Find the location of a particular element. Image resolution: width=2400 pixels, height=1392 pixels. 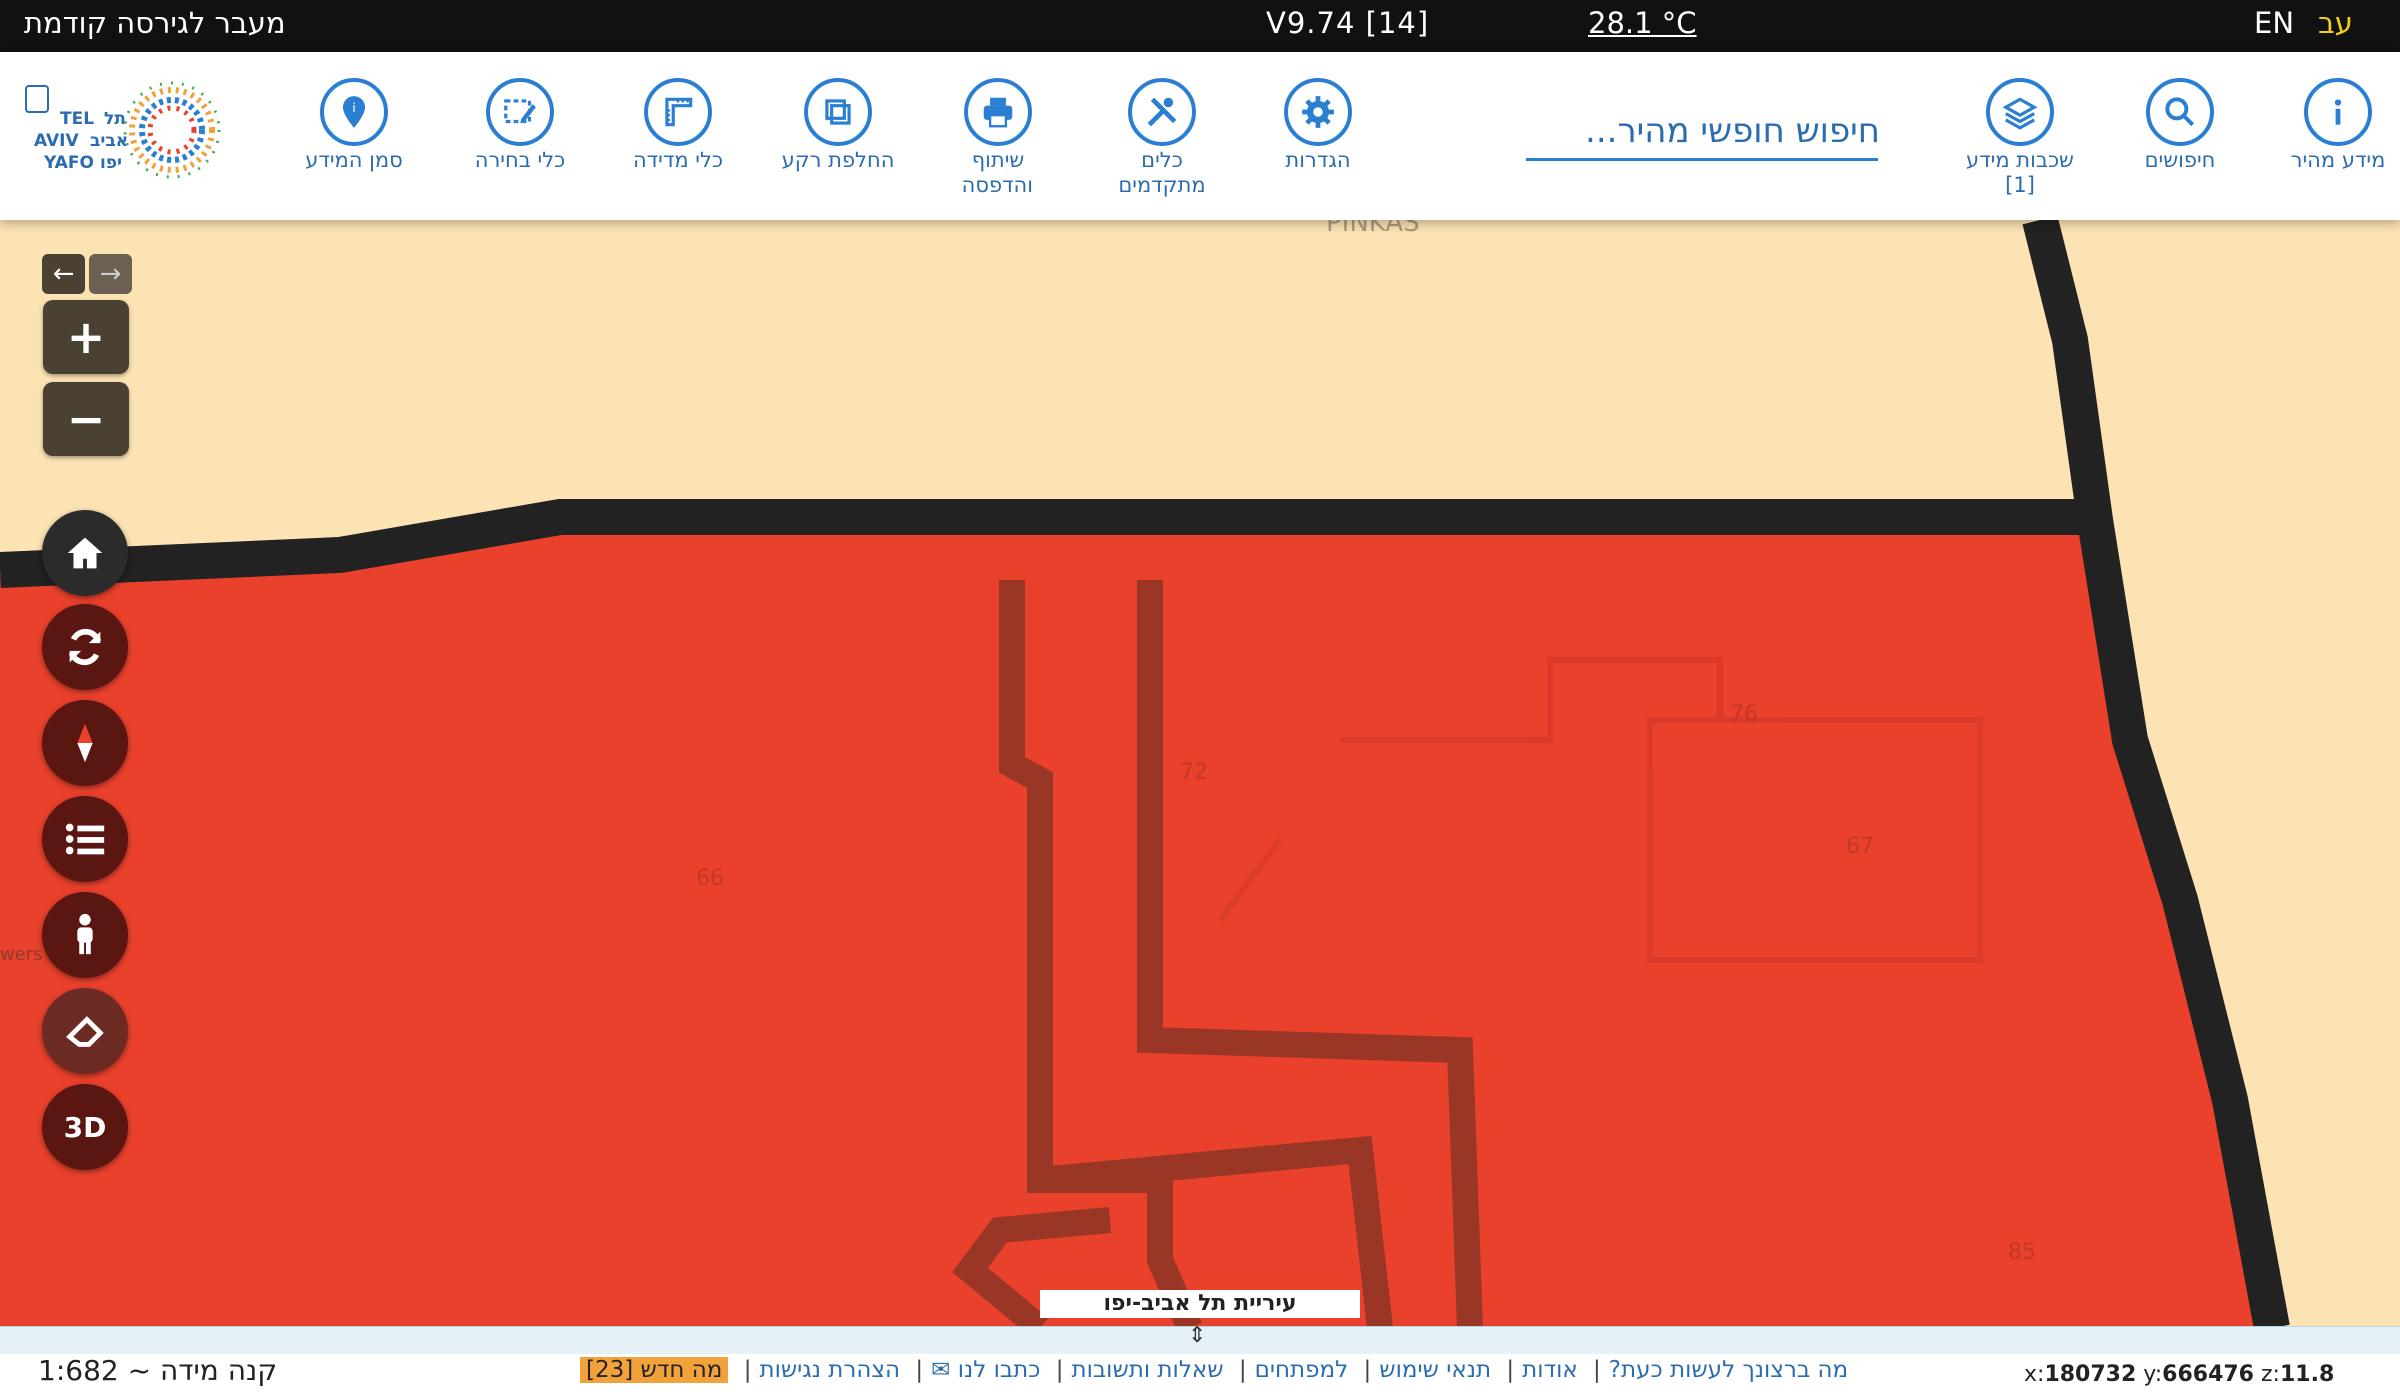

ruler-icon is located at coordinates (678, 112).